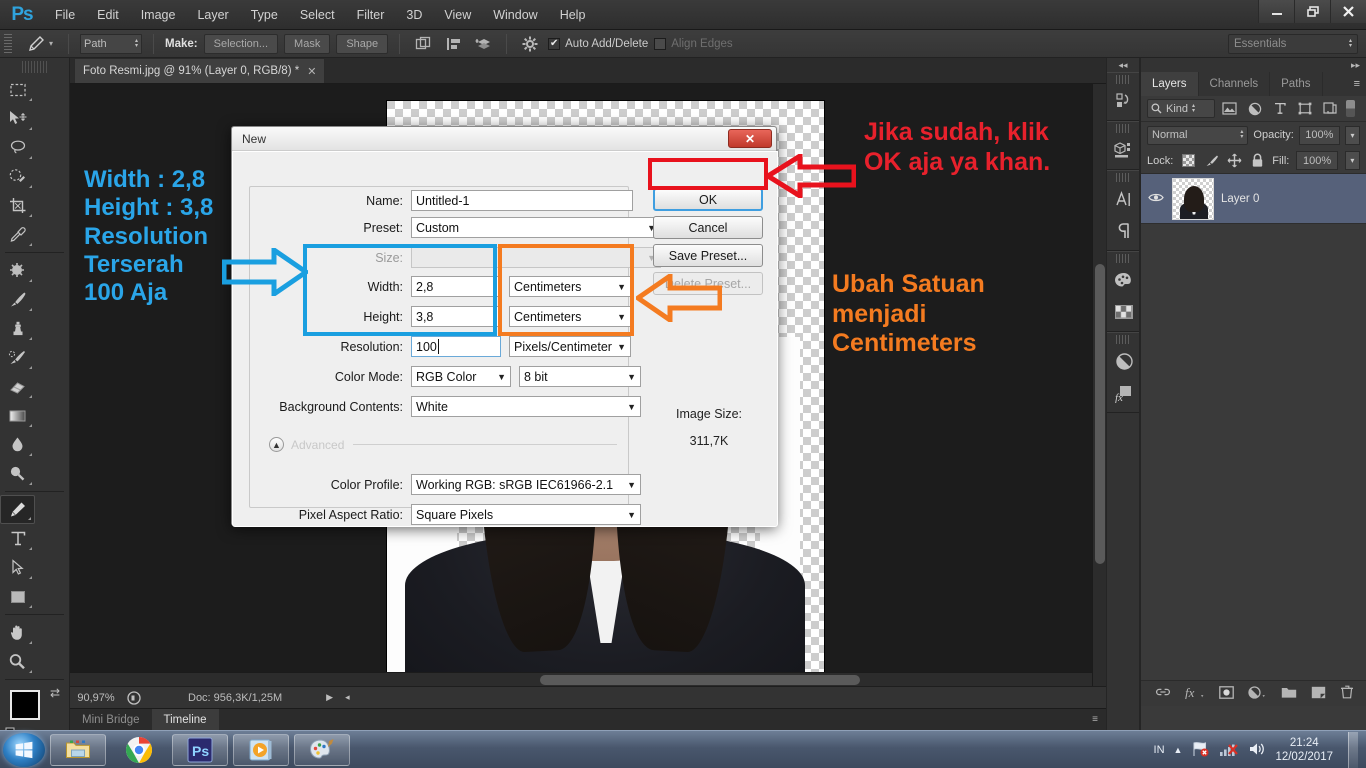 This screenshot has width=1366, height=768. What do you see at coordinates (1350, 43) in the screenshot?
I see `workspace-stepper-icon: ▴ ▾` at bounding box center [1350, 43].